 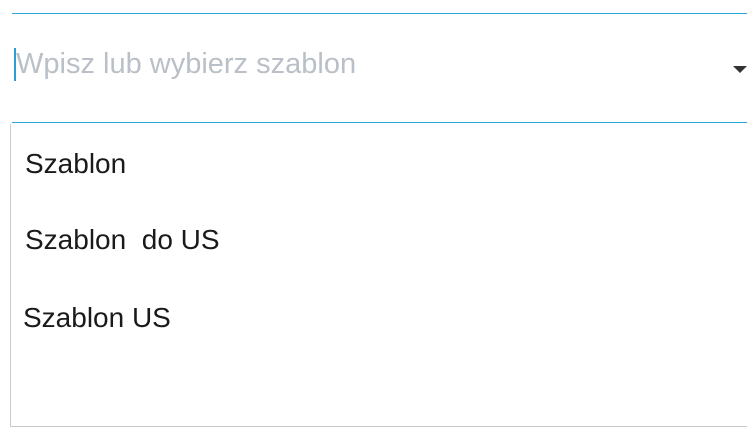 What do you see at coordinates (75, 164) in the screenshot?
I see `menu-item-szablon: Szablon` at bounding box center [75, 164].